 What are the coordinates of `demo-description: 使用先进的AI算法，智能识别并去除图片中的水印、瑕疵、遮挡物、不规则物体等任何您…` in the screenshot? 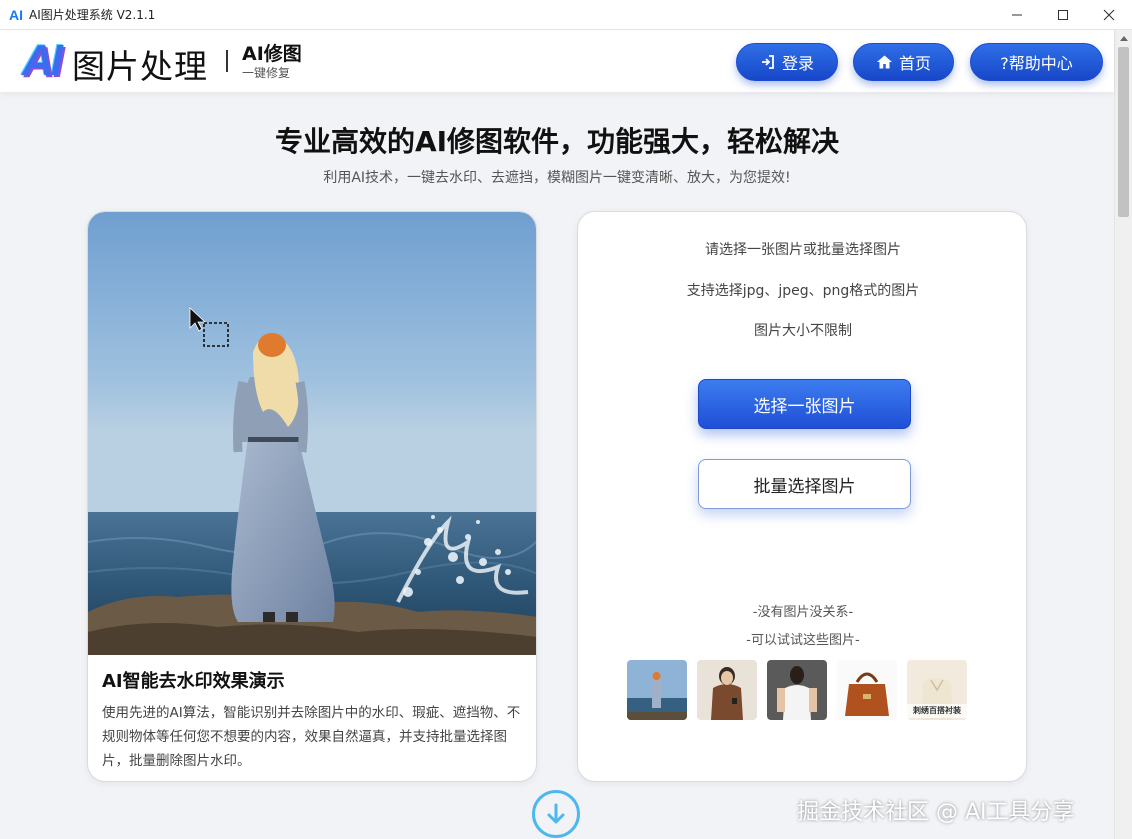 It's located at (311, 737).